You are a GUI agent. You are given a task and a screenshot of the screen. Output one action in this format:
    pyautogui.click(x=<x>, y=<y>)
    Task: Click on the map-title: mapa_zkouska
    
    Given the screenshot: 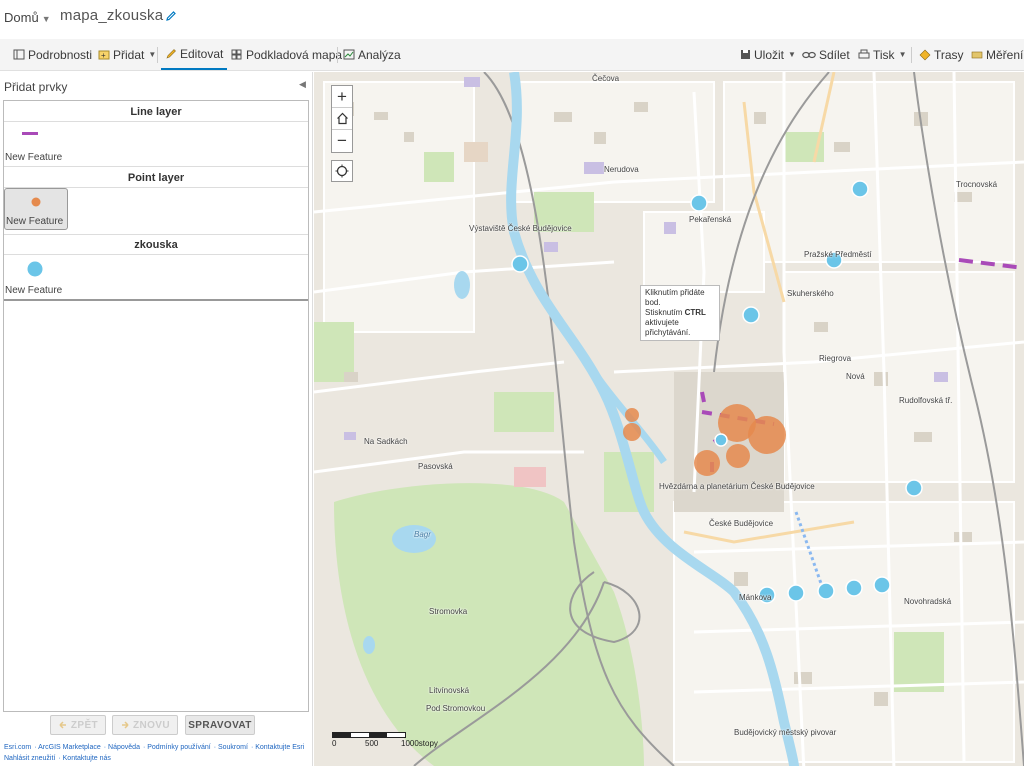 What is the action you would take?
    pyautogui.click(x=112, y=15)
    